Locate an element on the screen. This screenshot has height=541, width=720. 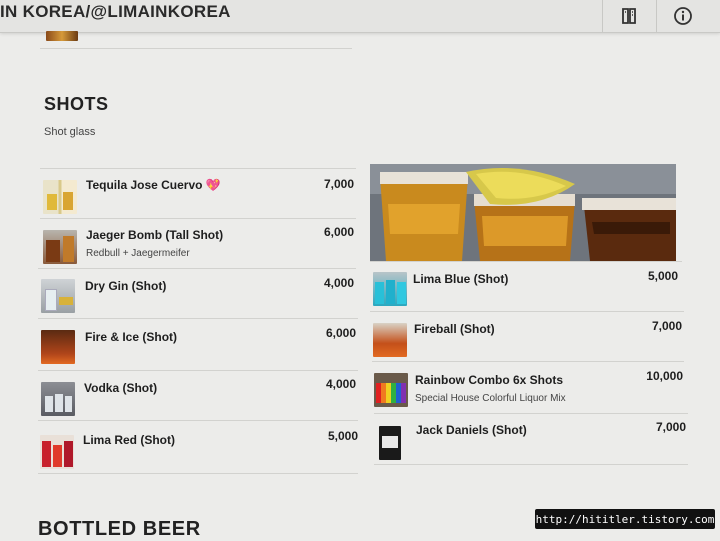
menu-item: Lima Blue (Shot) 5,000 is located at coordinates (526, 286).